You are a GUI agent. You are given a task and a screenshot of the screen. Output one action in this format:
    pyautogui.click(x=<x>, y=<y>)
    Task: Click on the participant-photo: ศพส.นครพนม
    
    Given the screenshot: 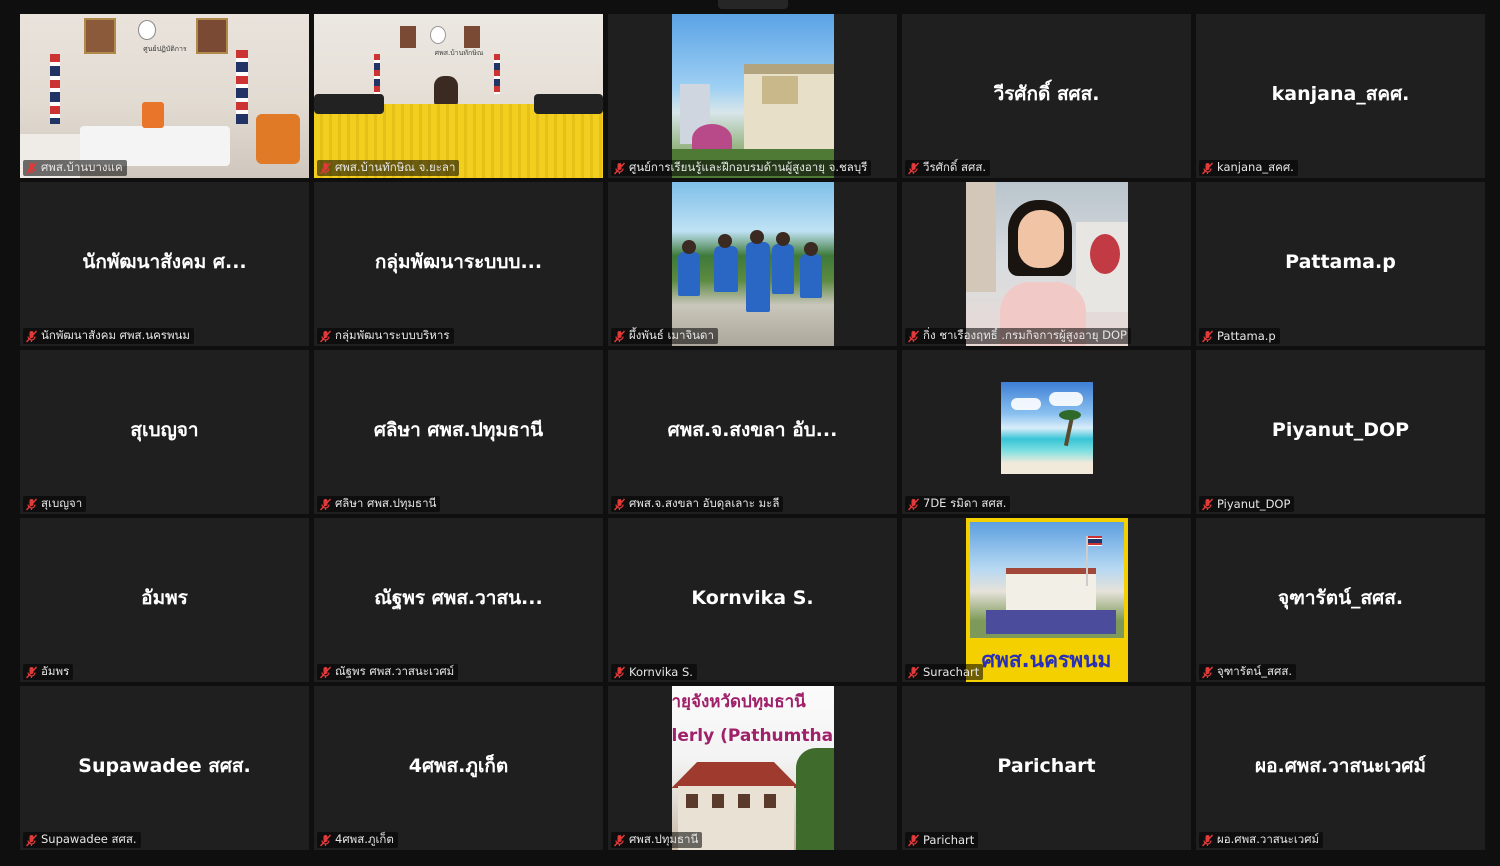 What is the action you would take?
    pyautogui.click(x=1046, y=600)
    